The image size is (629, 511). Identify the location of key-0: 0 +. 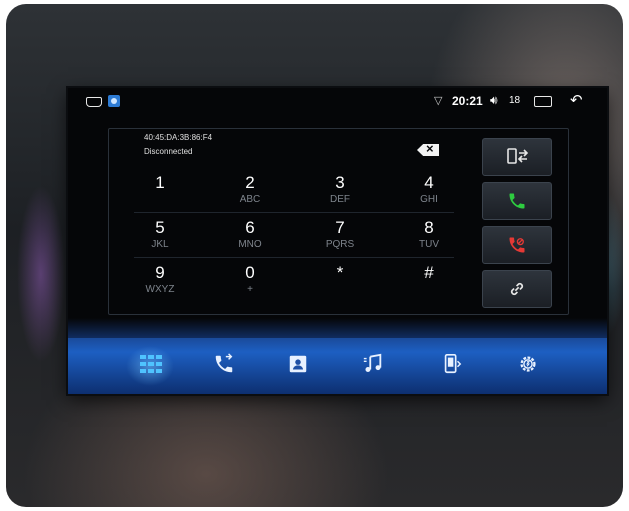
(250, 279).